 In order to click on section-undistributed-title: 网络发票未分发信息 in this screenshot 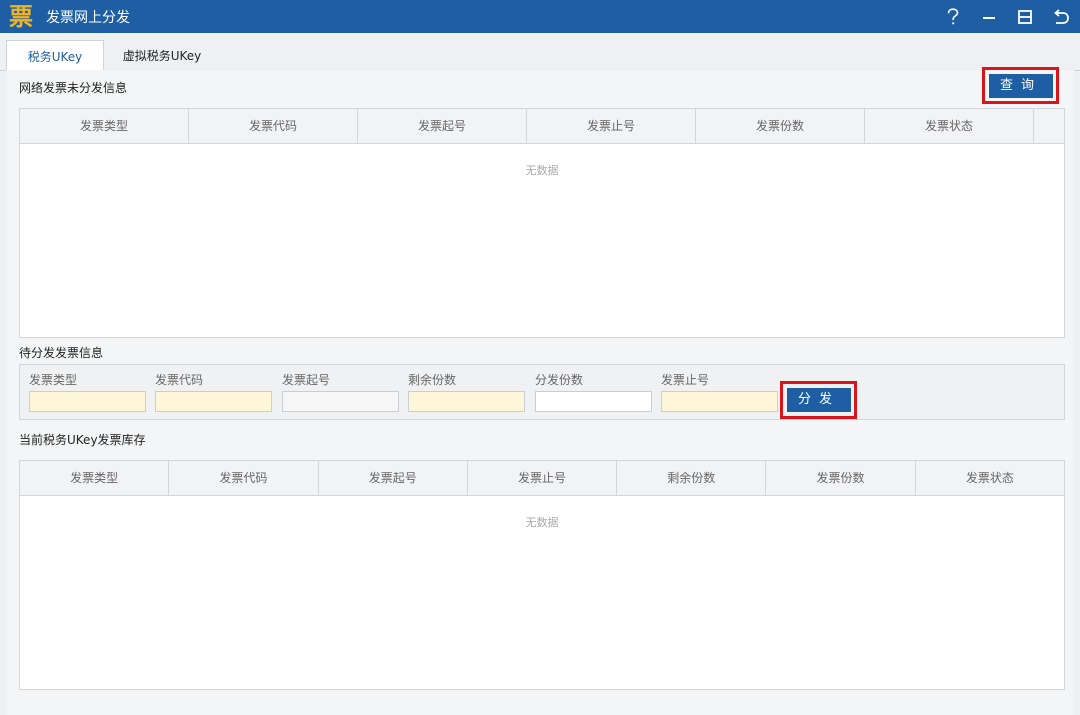, I will do `click(73, 88)`.